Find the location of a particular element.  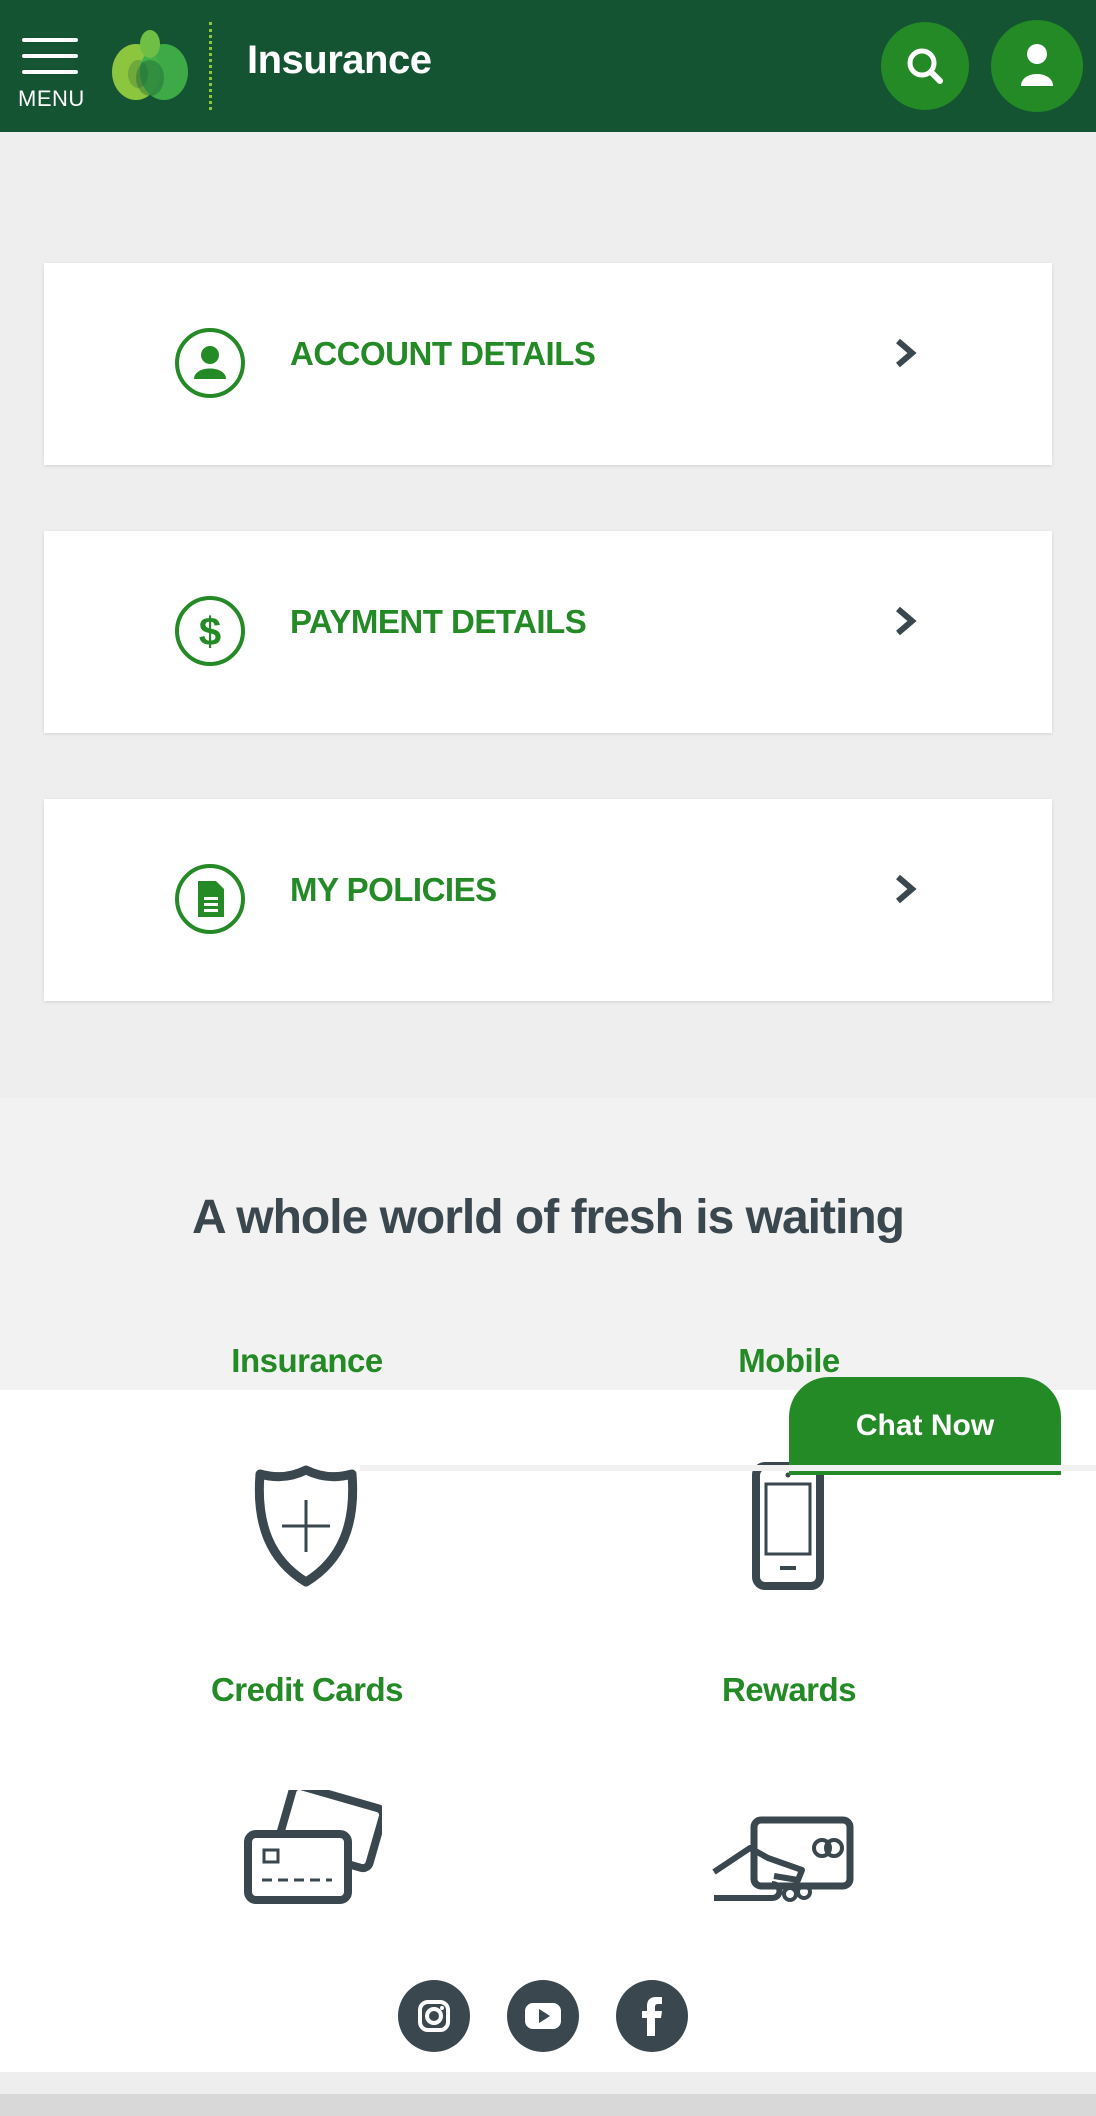

account-button is located at coordinates (1037, 66).